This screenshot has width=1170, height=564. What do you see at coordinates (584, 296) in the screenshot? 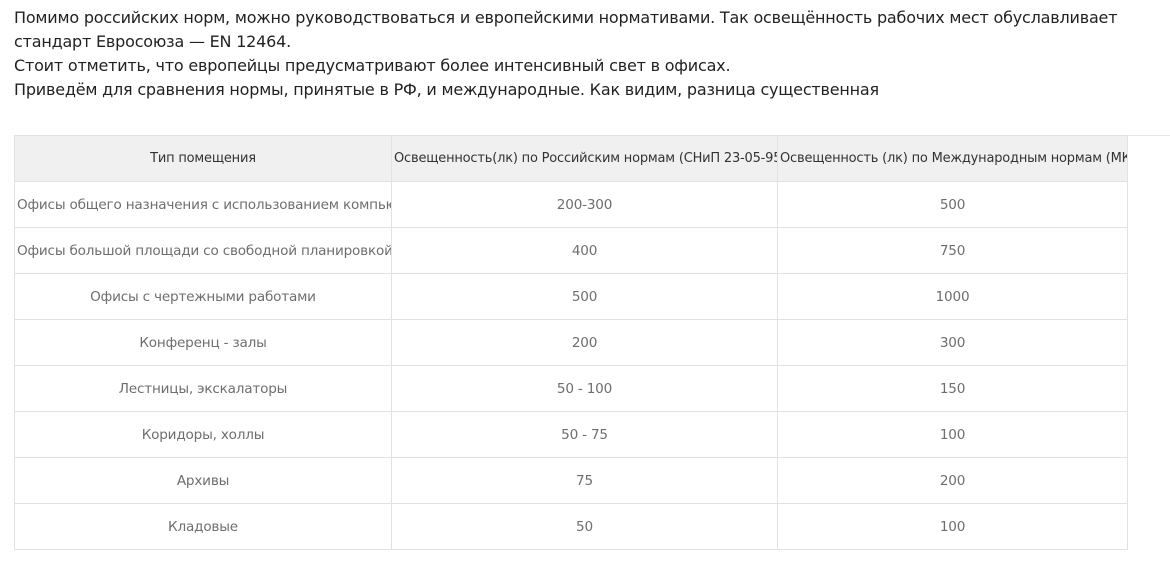
I see `cell-russian-lux: 500` at bounding box center [584, 296].